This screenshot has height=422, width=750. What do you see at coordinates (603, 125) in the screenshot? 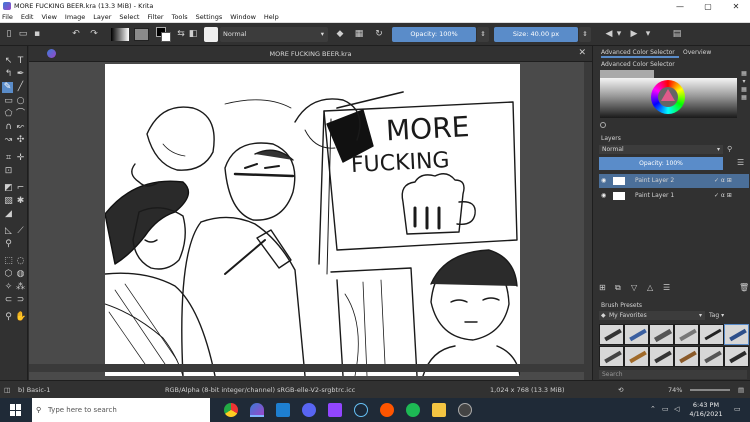
I see `color-settings-icon` at bounding box center [603, 125].